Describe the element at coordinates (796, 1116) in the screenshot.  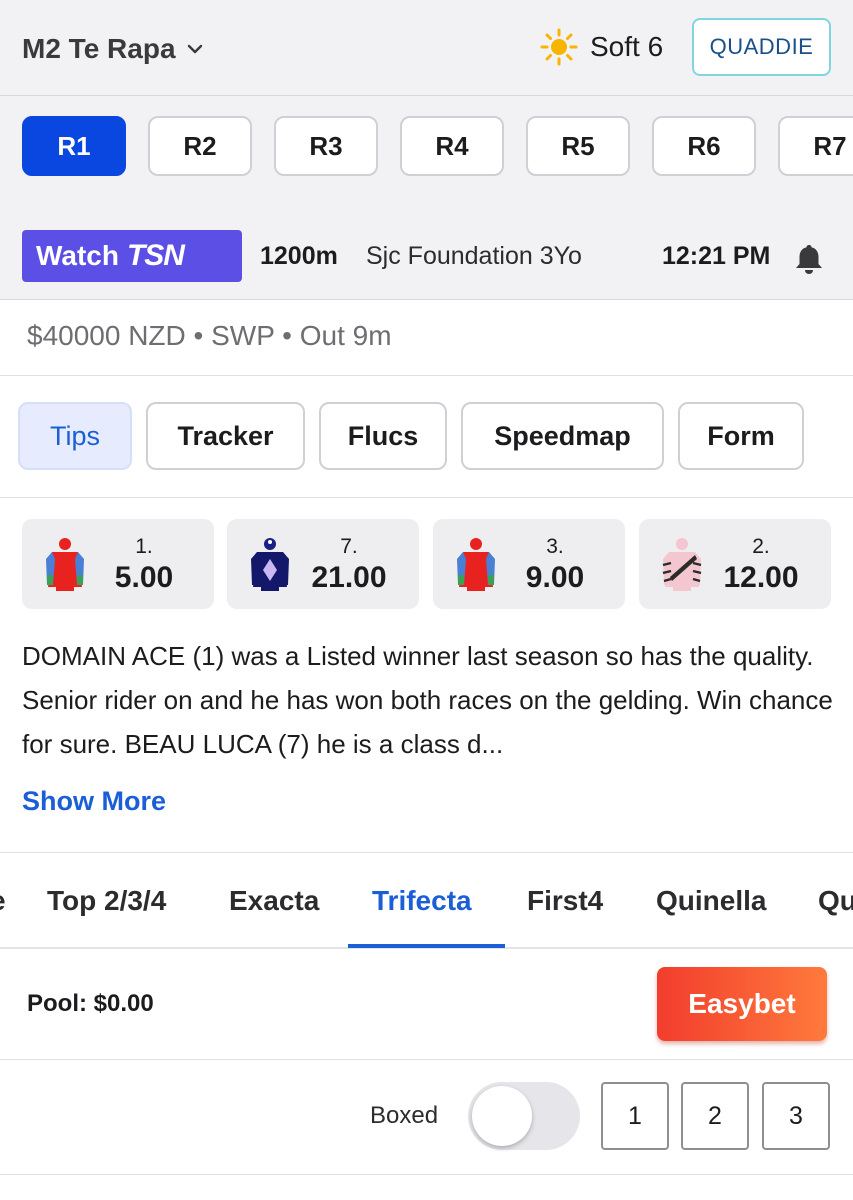
I see `position-column-3: 3` at that location.